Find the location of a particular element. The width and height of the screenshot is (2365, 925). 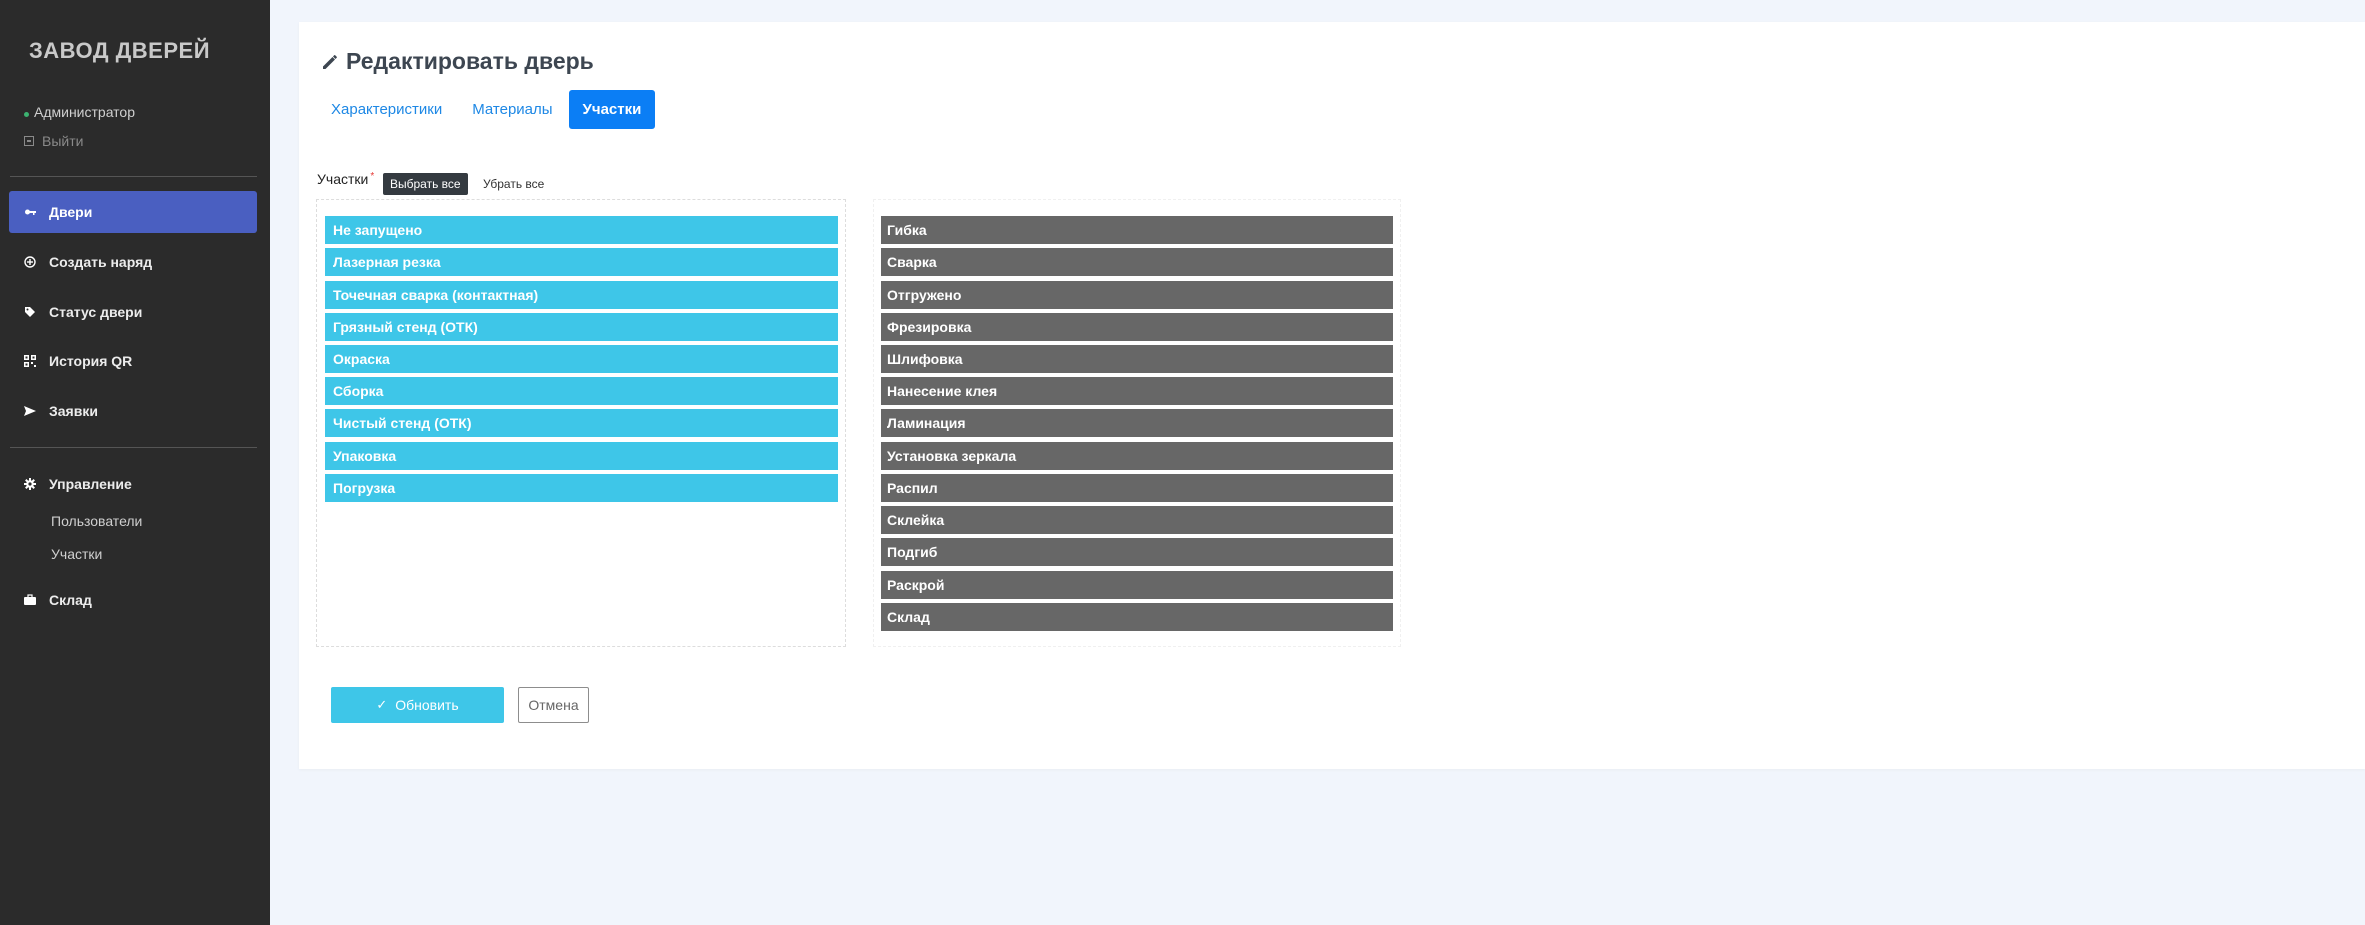

selected-section-item: Окраска is located at coordinates (581, 359).